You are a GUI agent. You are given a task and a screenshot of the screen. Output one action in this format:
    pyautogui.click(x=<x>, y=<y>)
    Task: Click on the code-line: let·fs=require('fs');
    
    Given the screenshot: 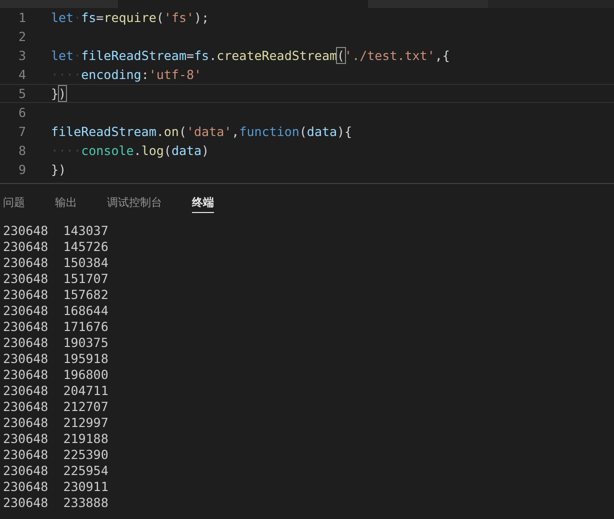 What is the action you would take?
    pyautogui.click(x=130, y=17)
    